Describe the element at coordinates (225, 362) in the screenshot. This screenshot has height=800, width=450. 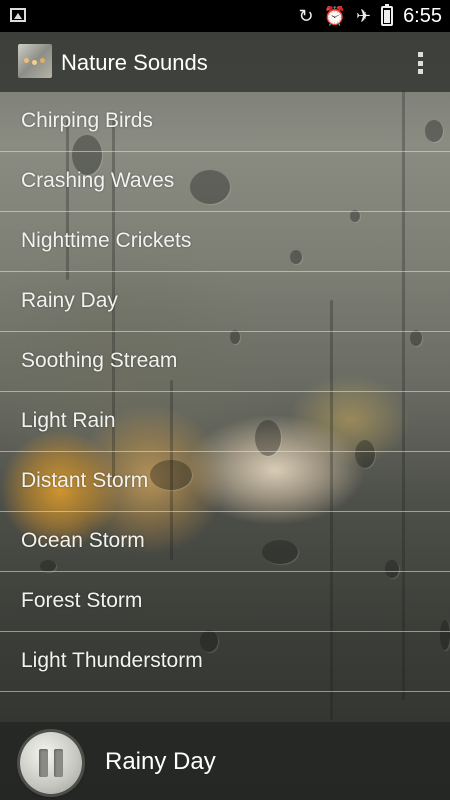
I see `sound-item-soothing-stream: Soothing Stream` at that location.